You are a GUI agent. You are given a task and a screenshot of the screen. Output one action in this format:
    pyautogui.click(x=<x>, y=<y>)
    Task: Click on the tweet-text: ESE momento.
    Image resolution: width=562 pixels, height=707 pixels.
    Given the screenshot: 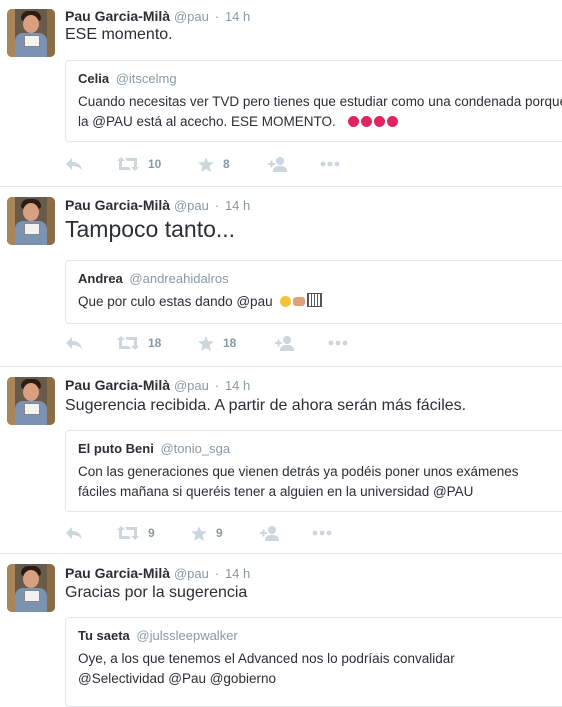 What is the action you would take?
    pyautogui.click(x=119, y=34)
    